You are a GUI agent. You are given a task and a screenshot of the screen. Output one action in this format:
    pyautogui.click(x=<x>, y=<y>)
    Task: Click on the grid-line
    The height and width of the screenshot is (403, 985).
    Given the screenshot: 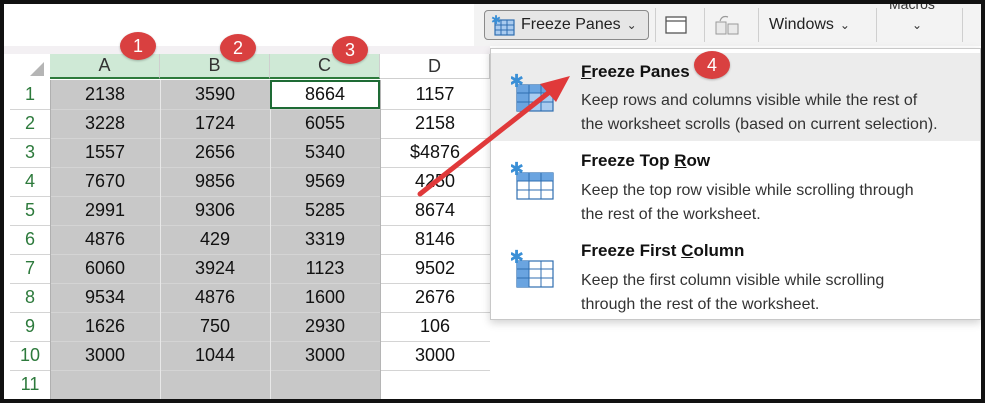 What is the action you would take?
    pyautogui.click(x=250, y=399)
    